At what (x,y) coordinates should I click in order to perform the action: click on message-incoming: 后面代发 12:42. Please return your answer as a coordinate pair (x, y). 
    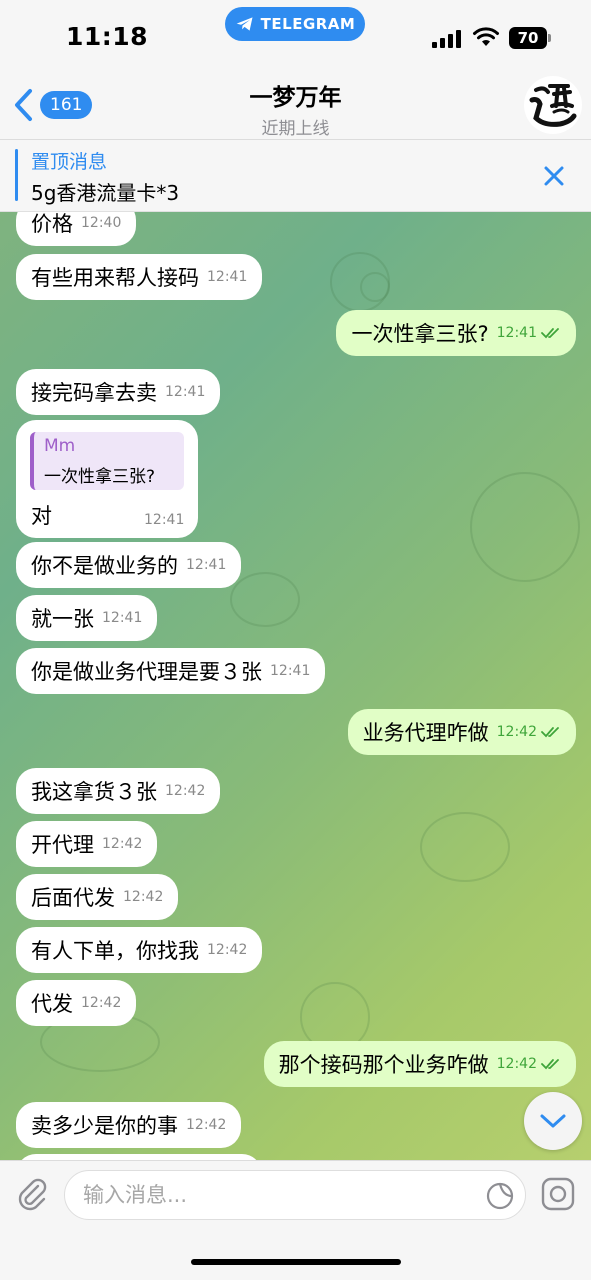
    Looking at the image, I should click on (97, 897).